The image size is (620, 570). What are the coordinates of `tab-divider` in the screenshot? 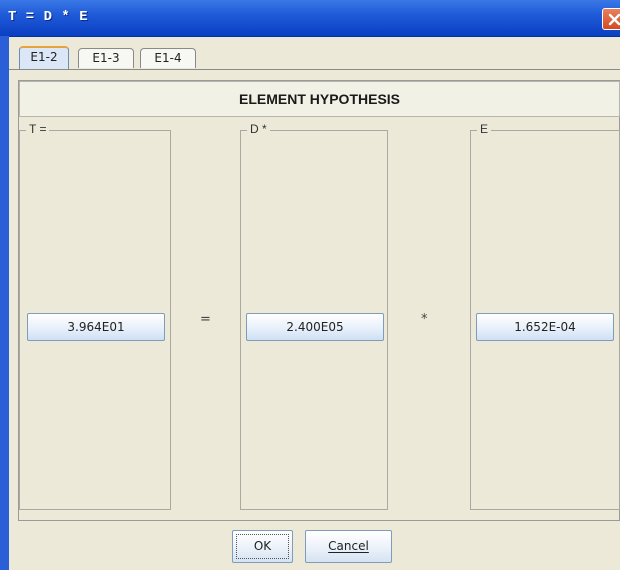 It's located at (314, 69).